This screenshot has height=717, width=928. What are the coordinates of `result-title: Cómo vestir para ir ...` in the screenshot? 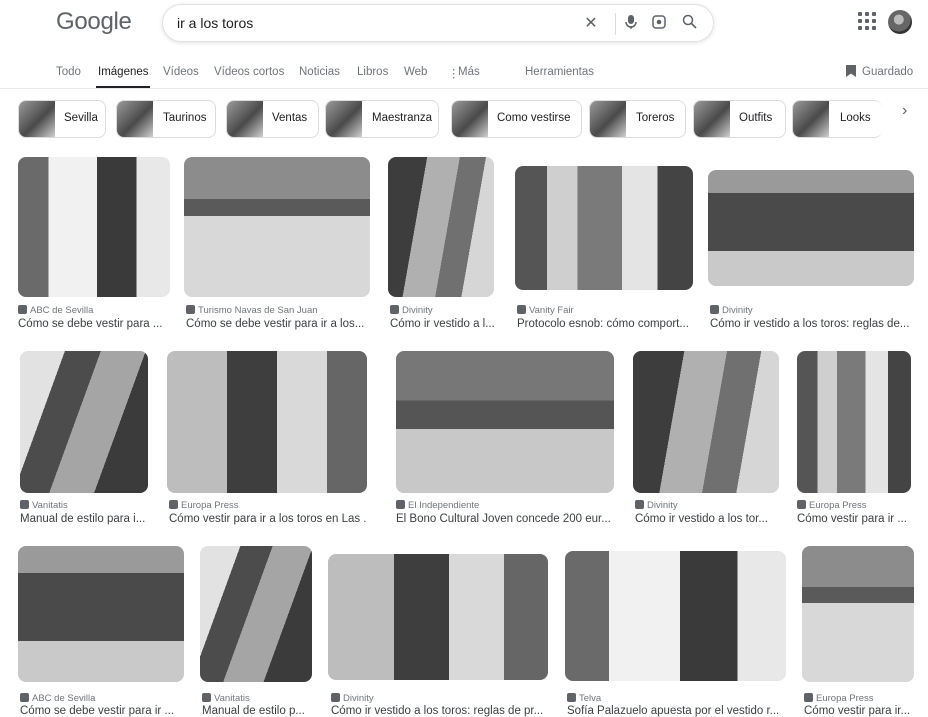 It's located at (854, 519).